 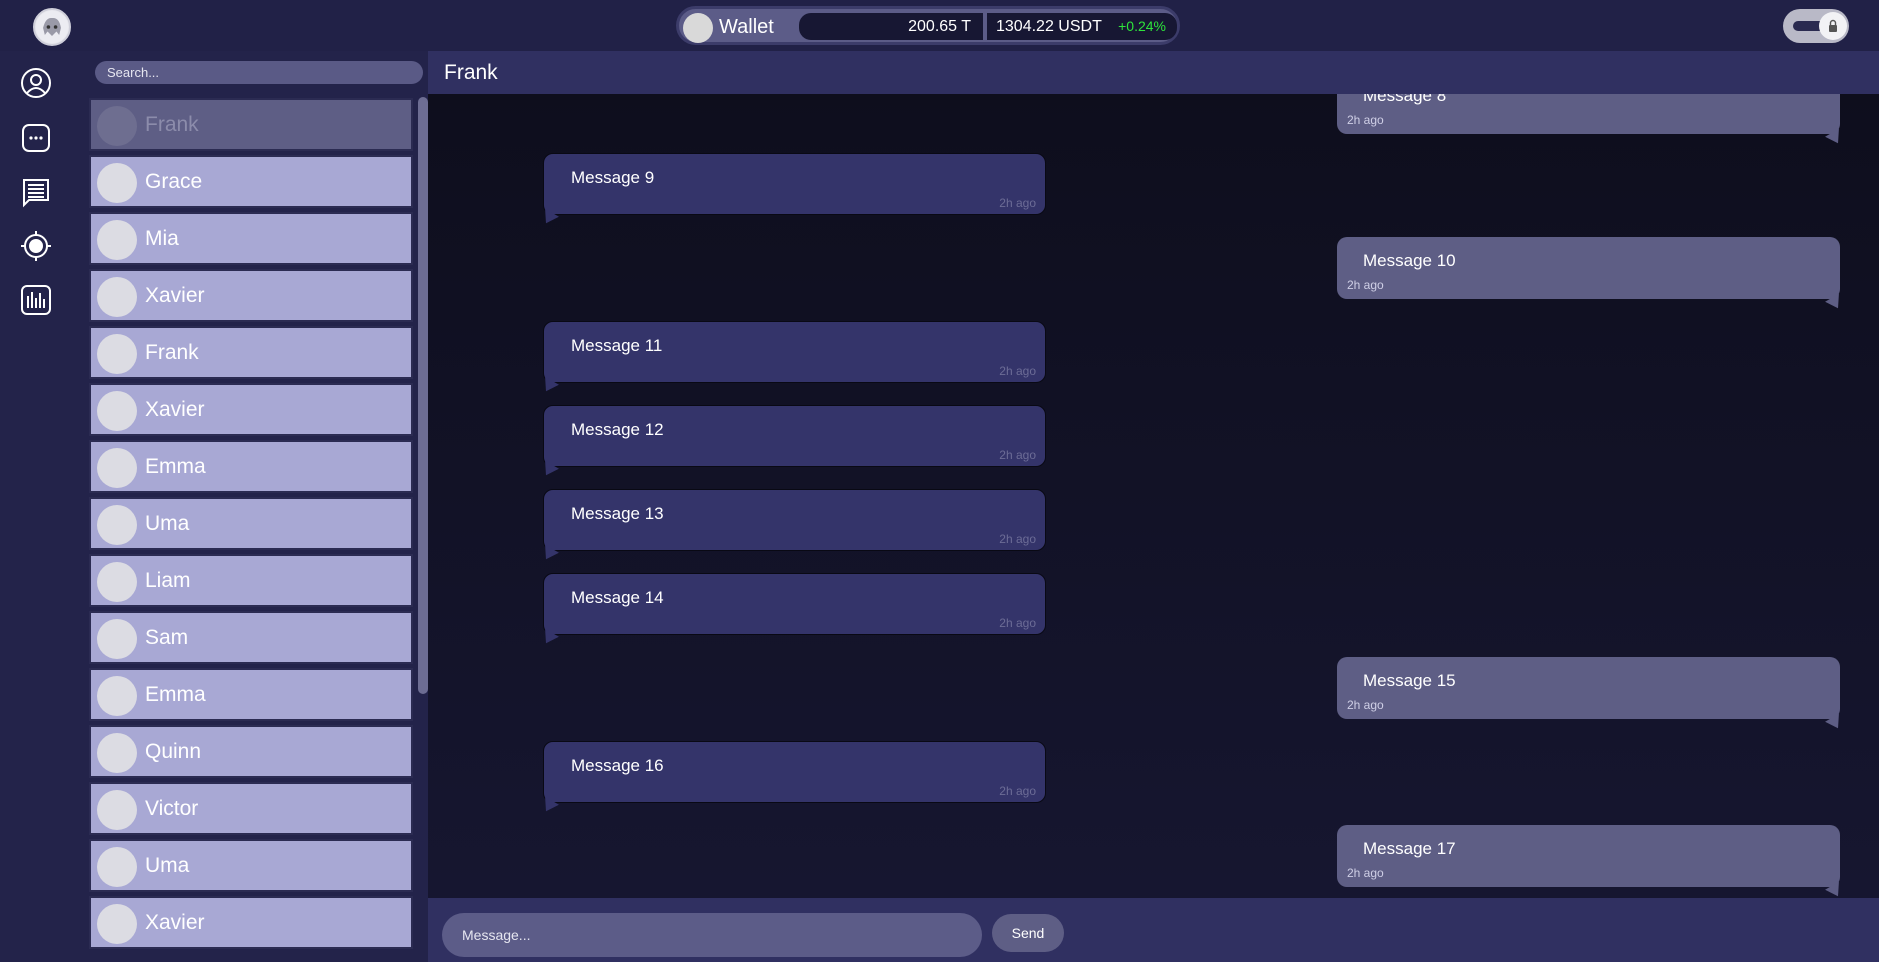 I want to click on wallet-balance: 200.65 T, so click(x=891, y=26).